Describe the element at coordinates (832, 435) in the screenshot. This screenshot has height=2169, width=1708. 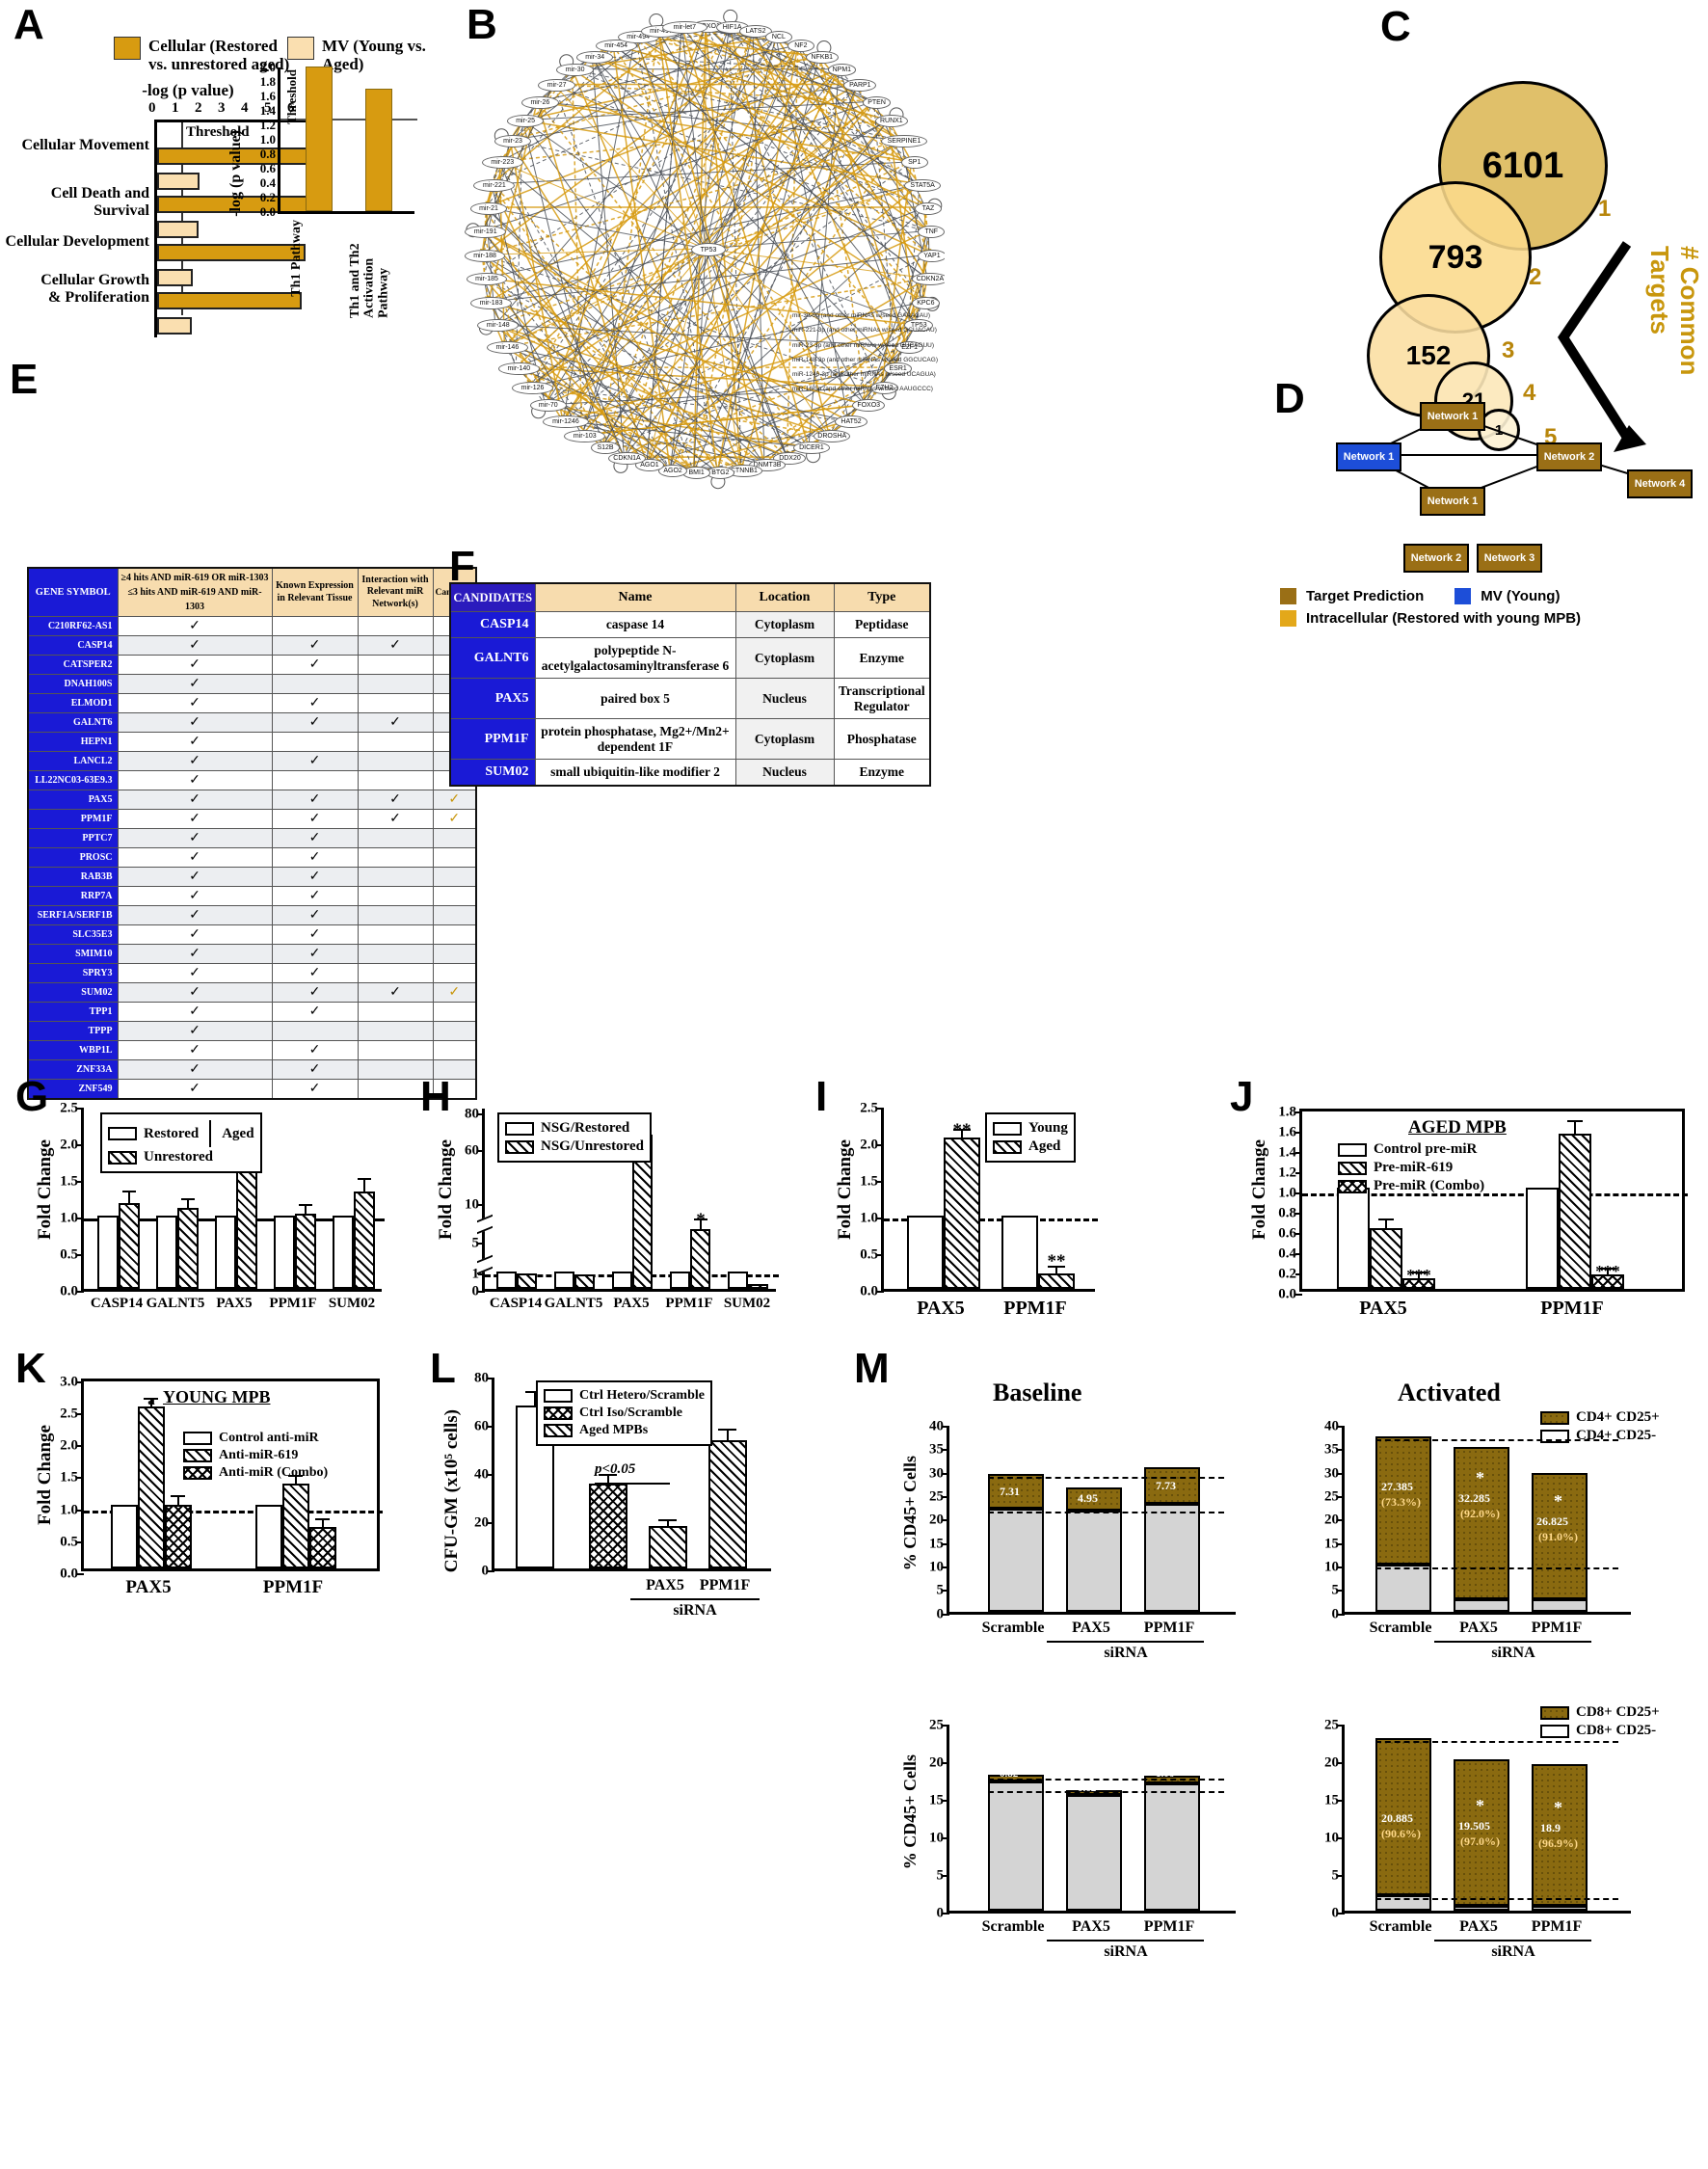
I see `network-node: DROSHA` at that location.